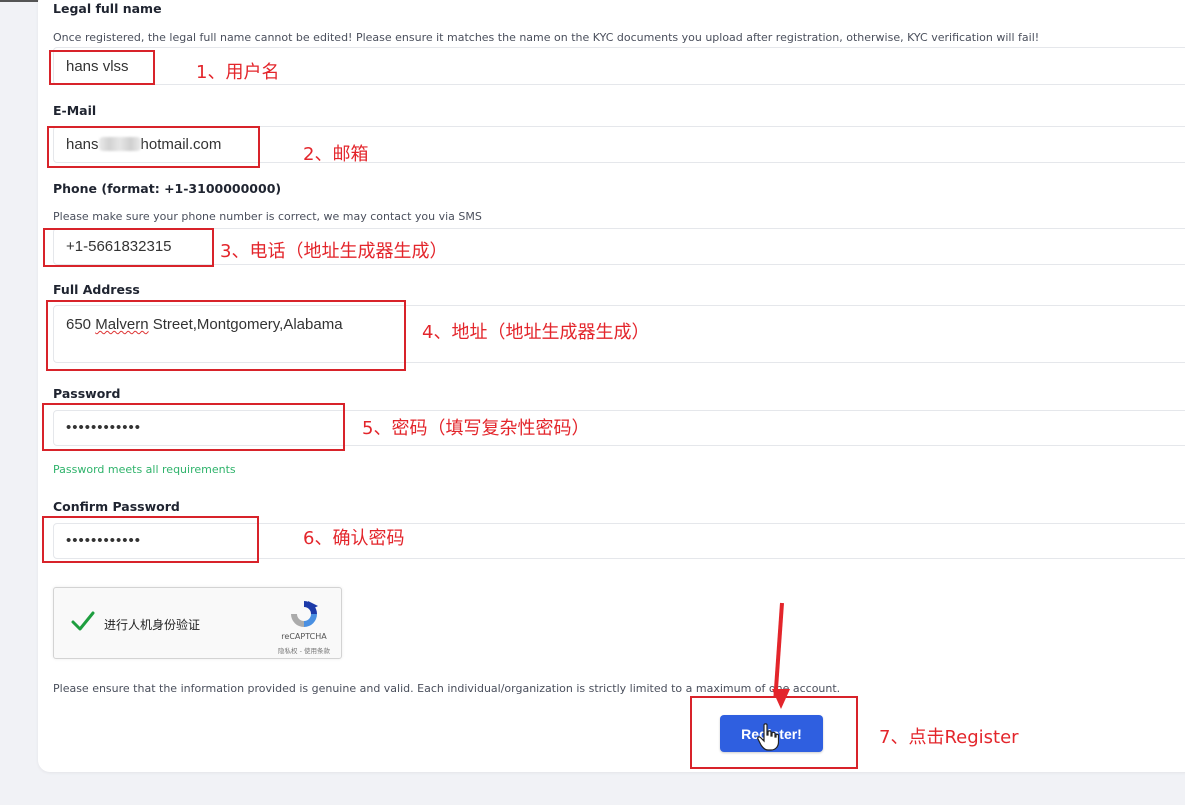 Image resolution: width=1185 pixels, height=805 pixels. Describe the element at coordinates (304, 636) in the screenshot. I see `recaptcha-brand: reCAPTCHA` at that location.